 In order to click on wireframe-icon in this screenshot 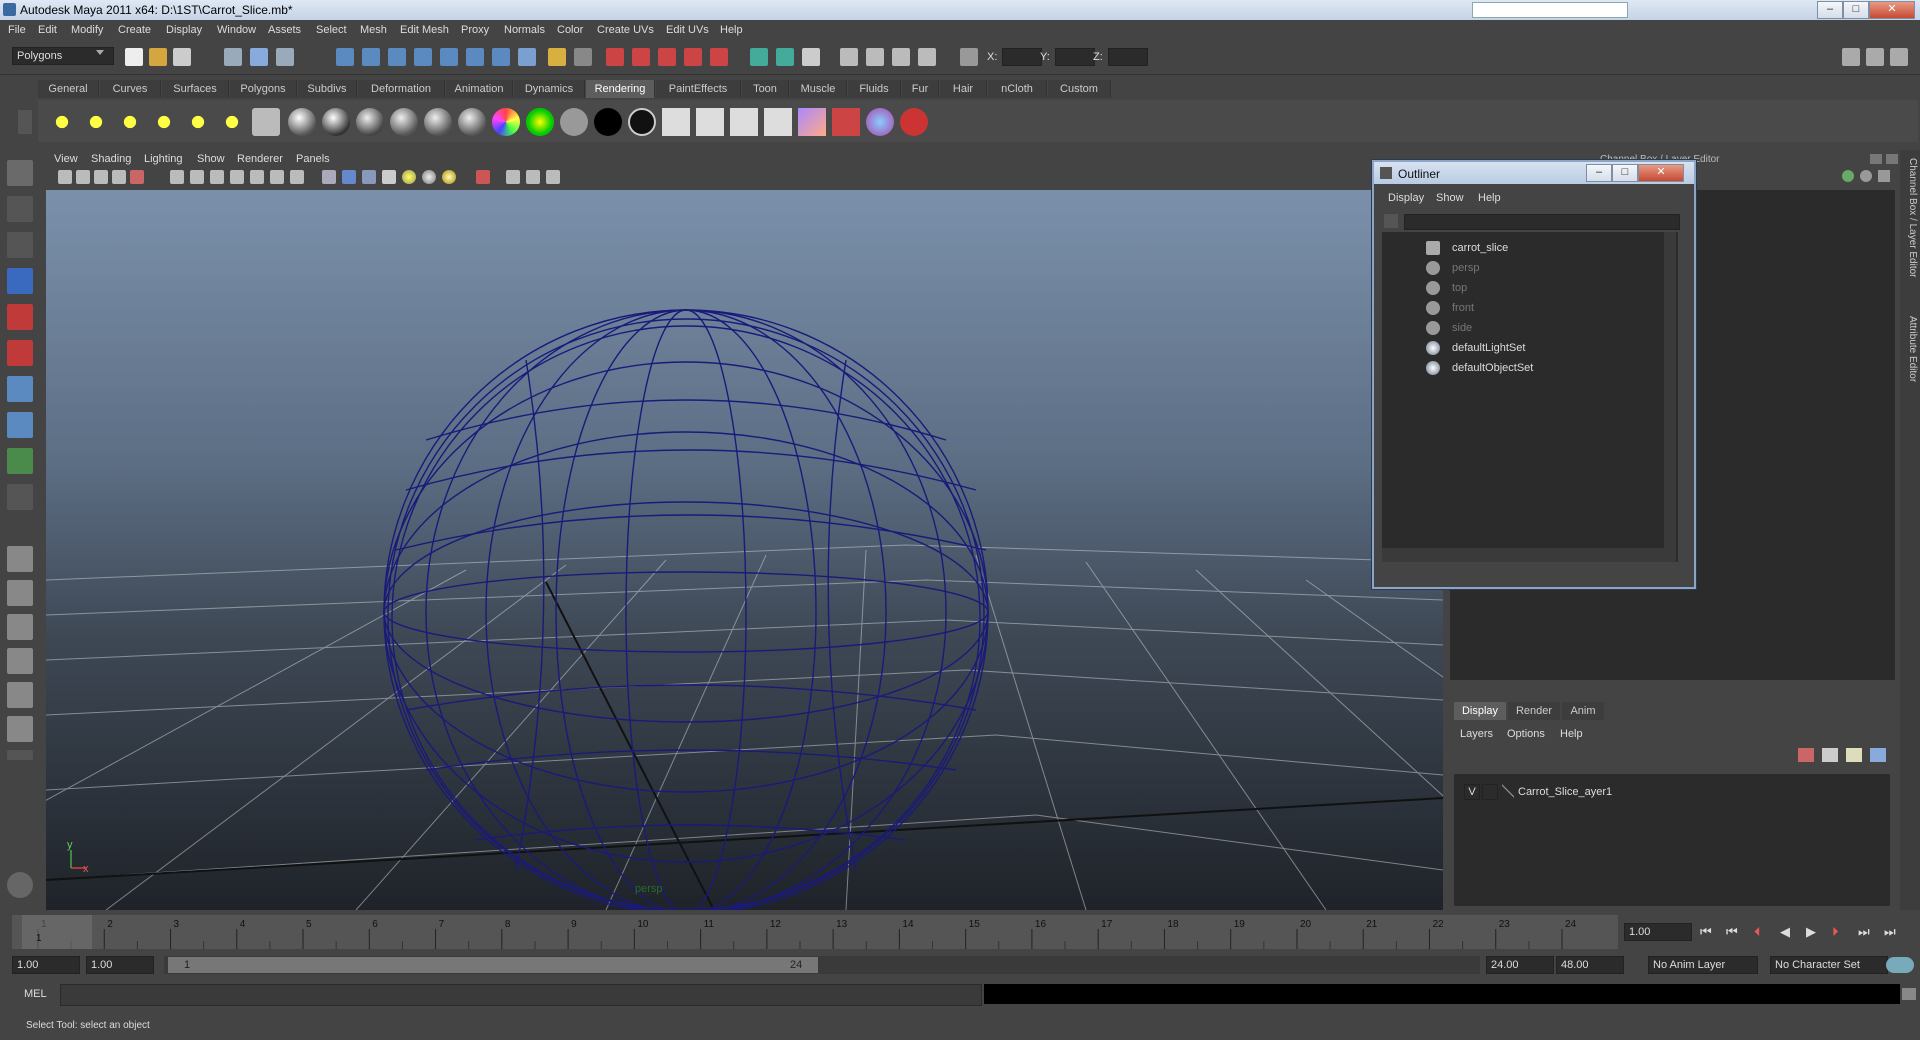, I will do `click(329, 177)`.